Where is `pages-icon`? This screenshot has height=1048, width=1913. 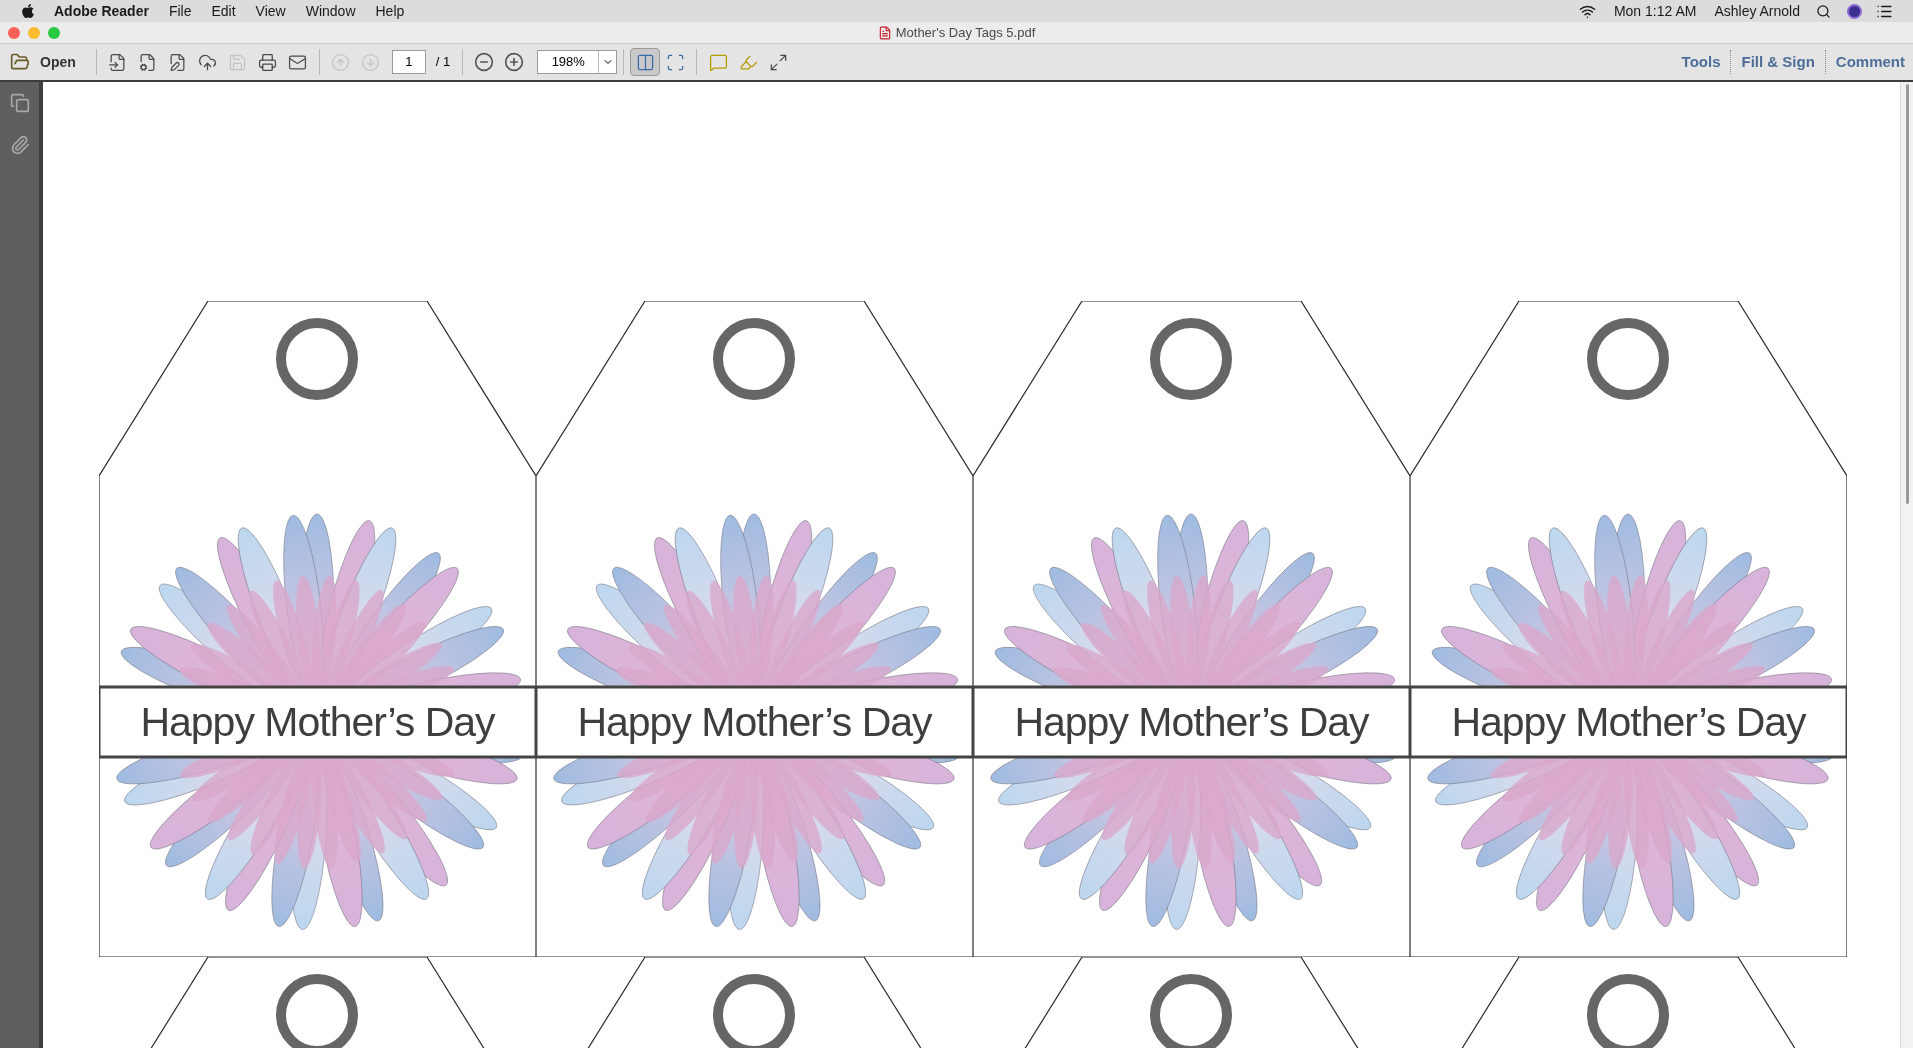 pages-icon is located at coordinates (19, 103).